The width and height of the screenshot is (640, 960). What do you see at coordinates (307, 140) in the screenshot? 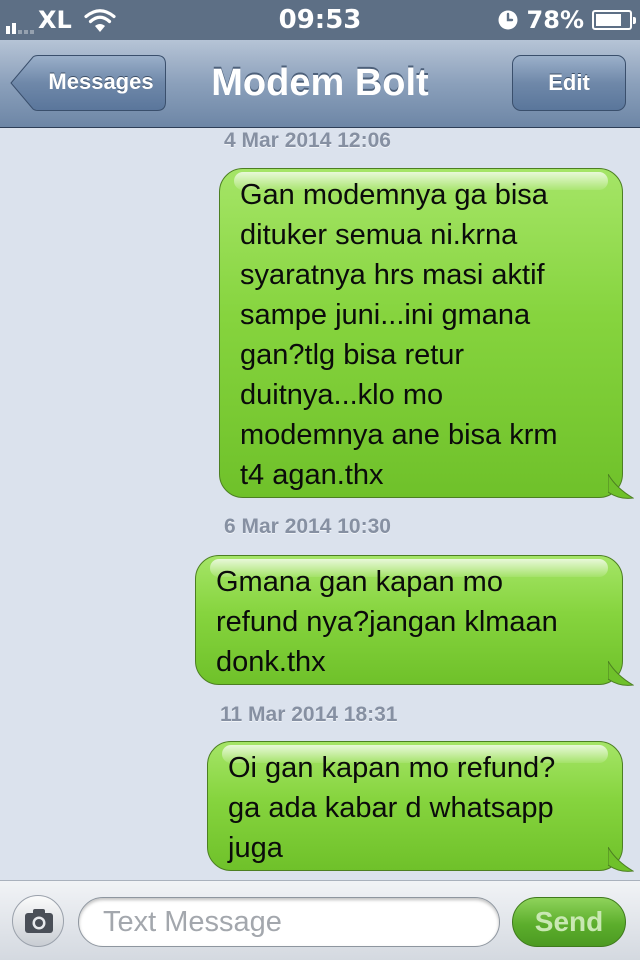
I see `message-timestamp: 4 Mar 2014 12:06` at bounding box center [307, 140].